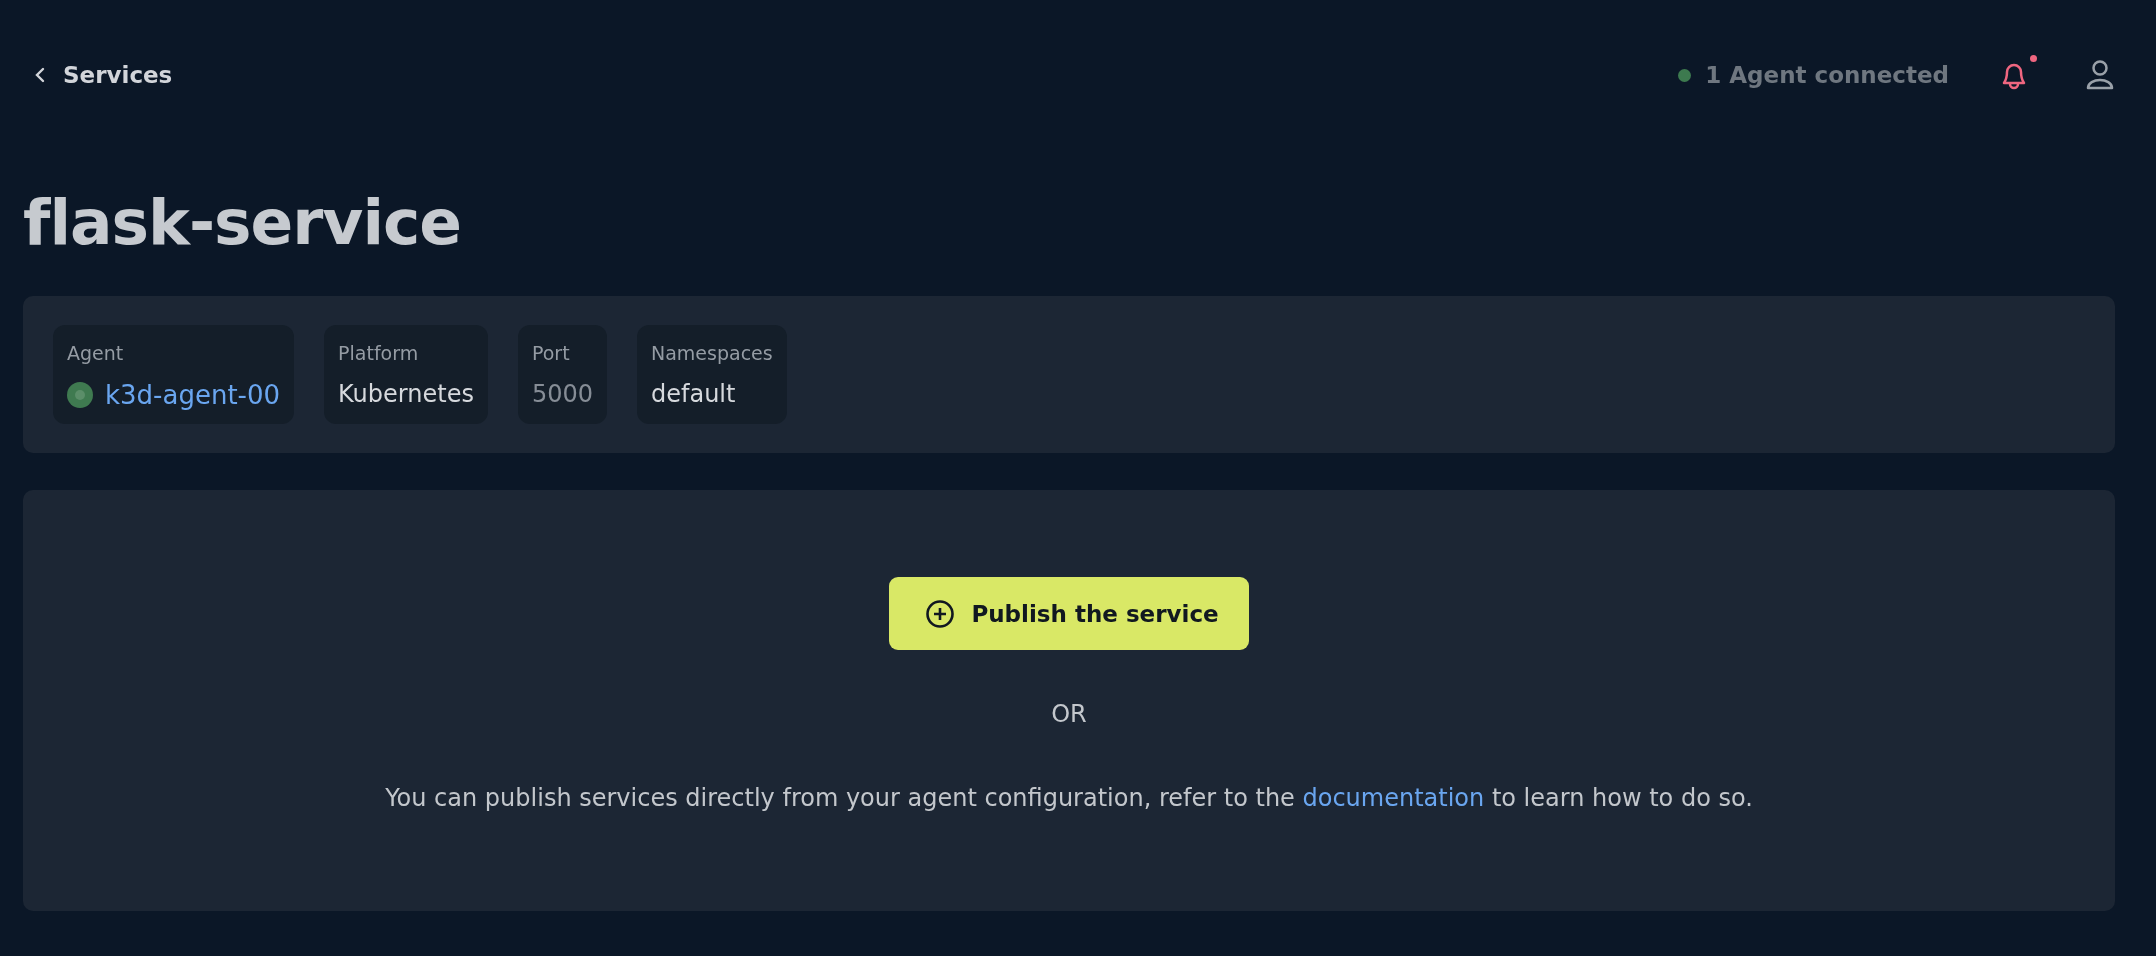  I want to click on detail-label: Agent, so click(96, 353).